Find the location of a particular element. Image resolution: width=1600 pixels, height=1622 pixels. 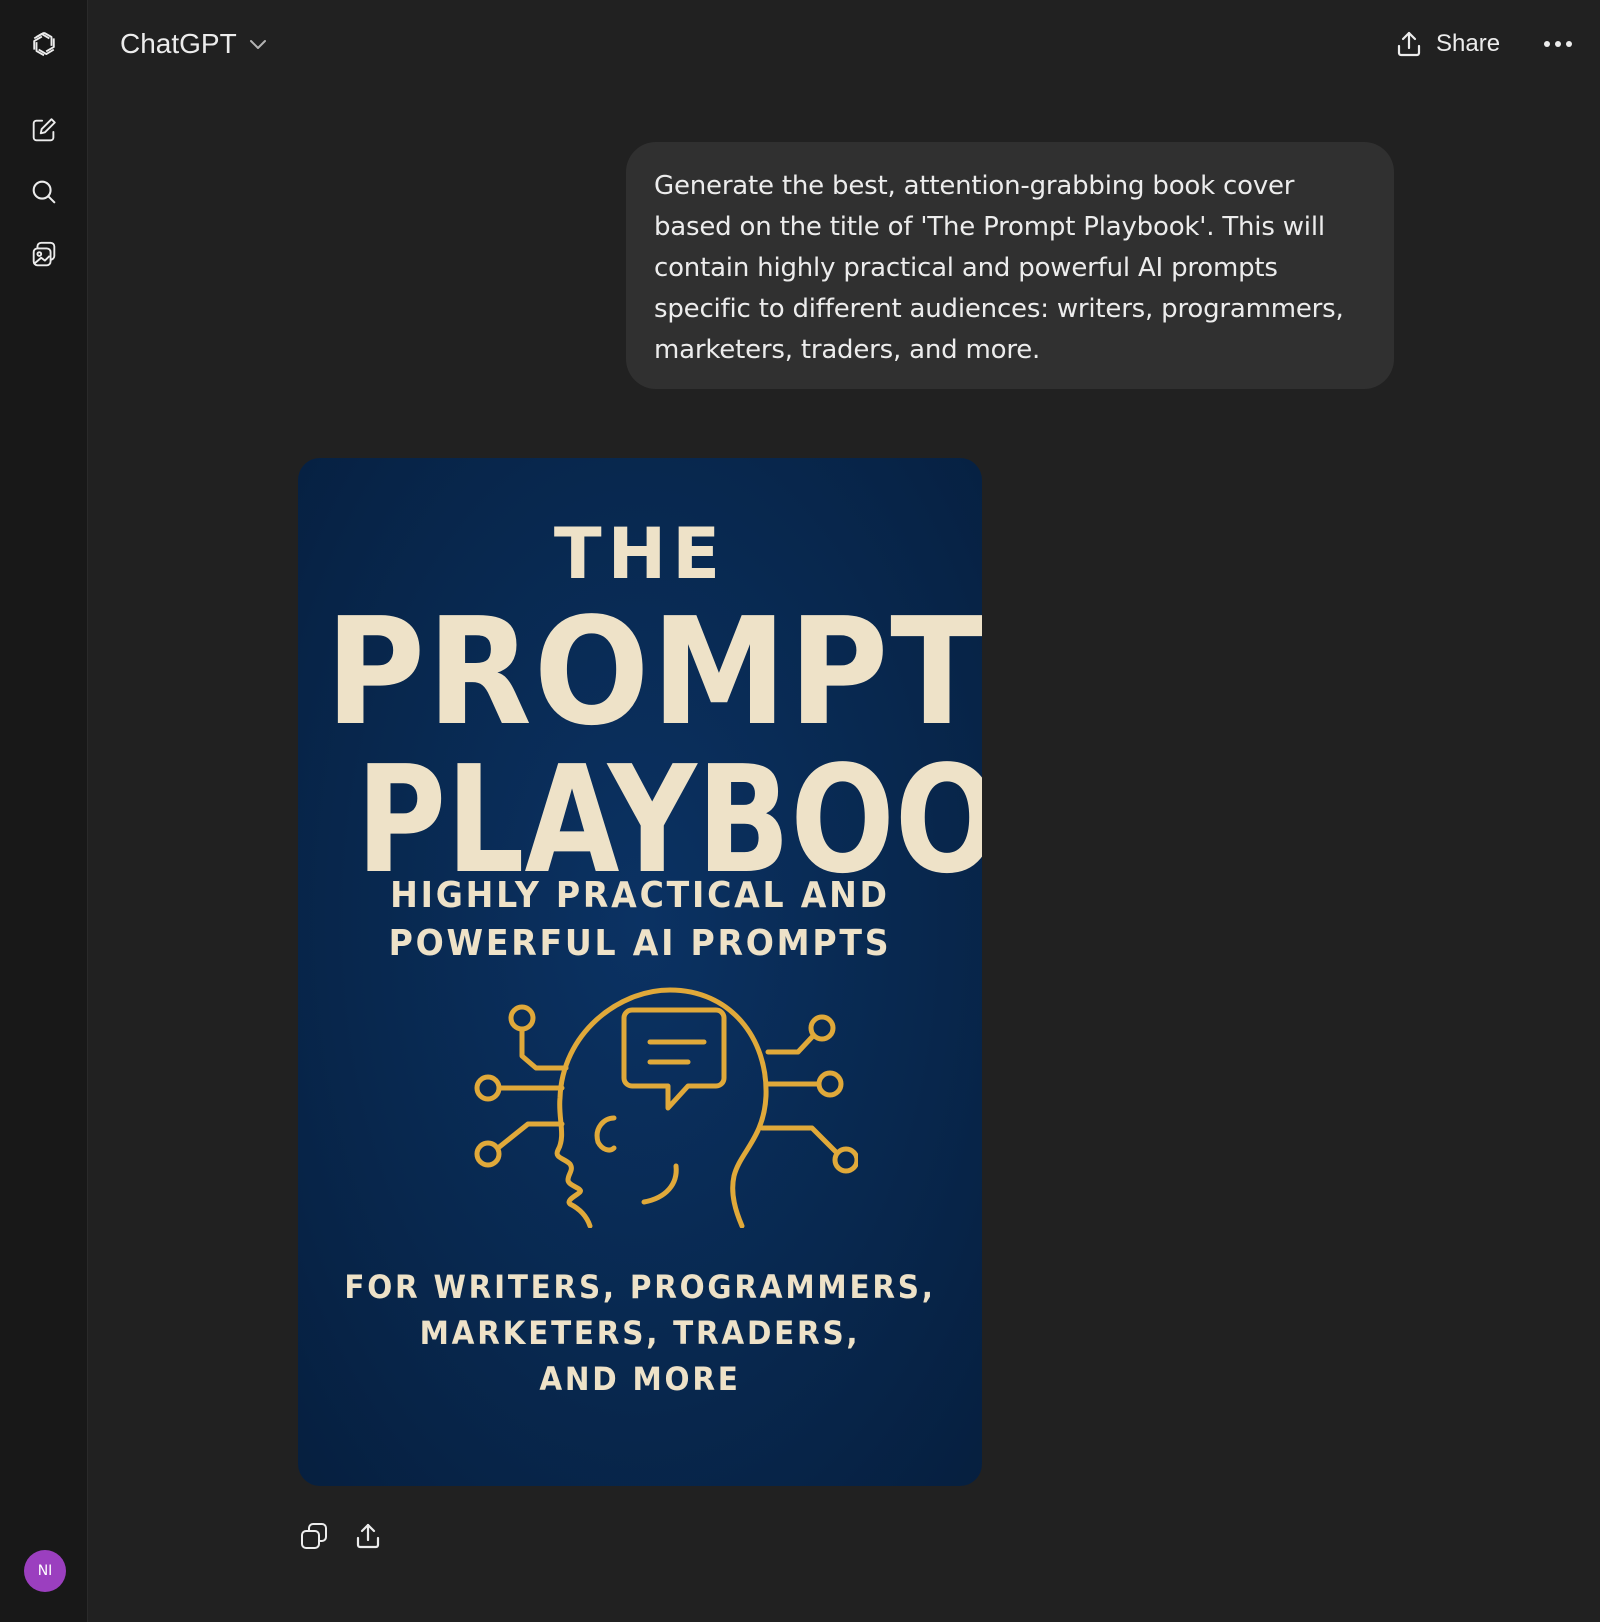

search-button is located at coordinates (44, 192).